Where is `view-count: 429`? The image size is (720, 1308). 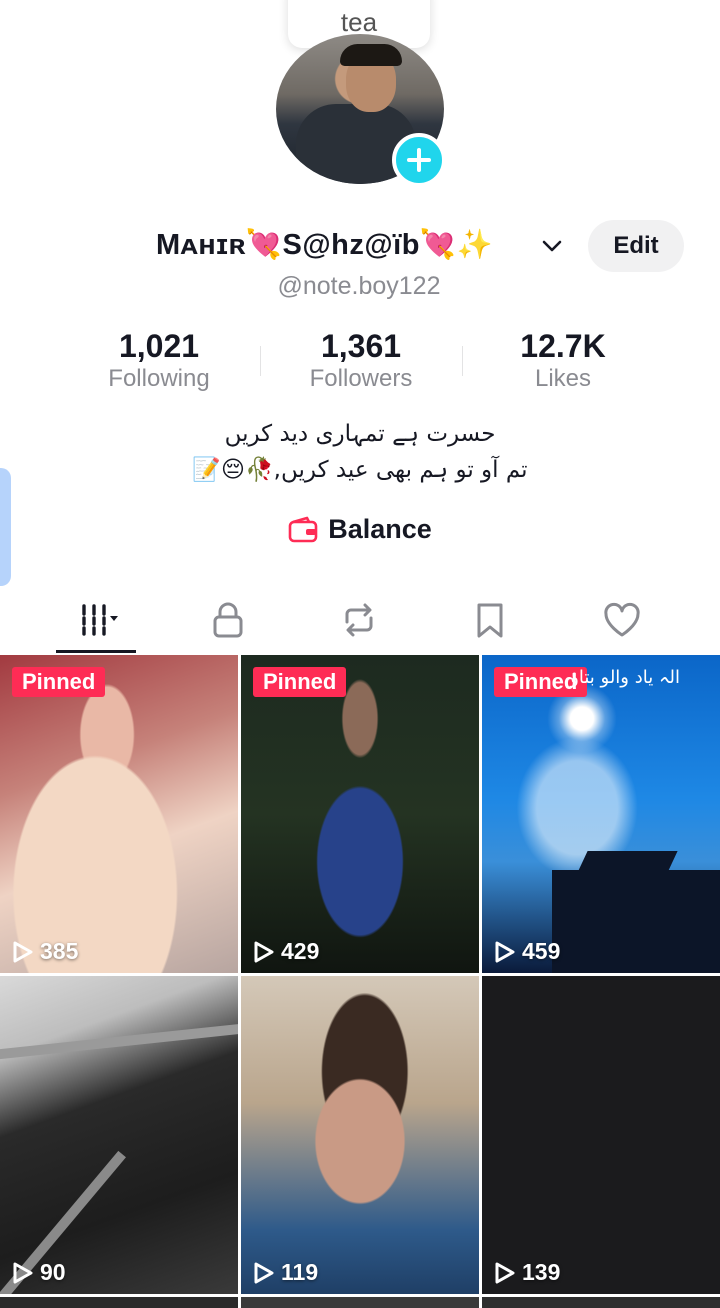 view-count: 429 is located at coordinates (286, 951).